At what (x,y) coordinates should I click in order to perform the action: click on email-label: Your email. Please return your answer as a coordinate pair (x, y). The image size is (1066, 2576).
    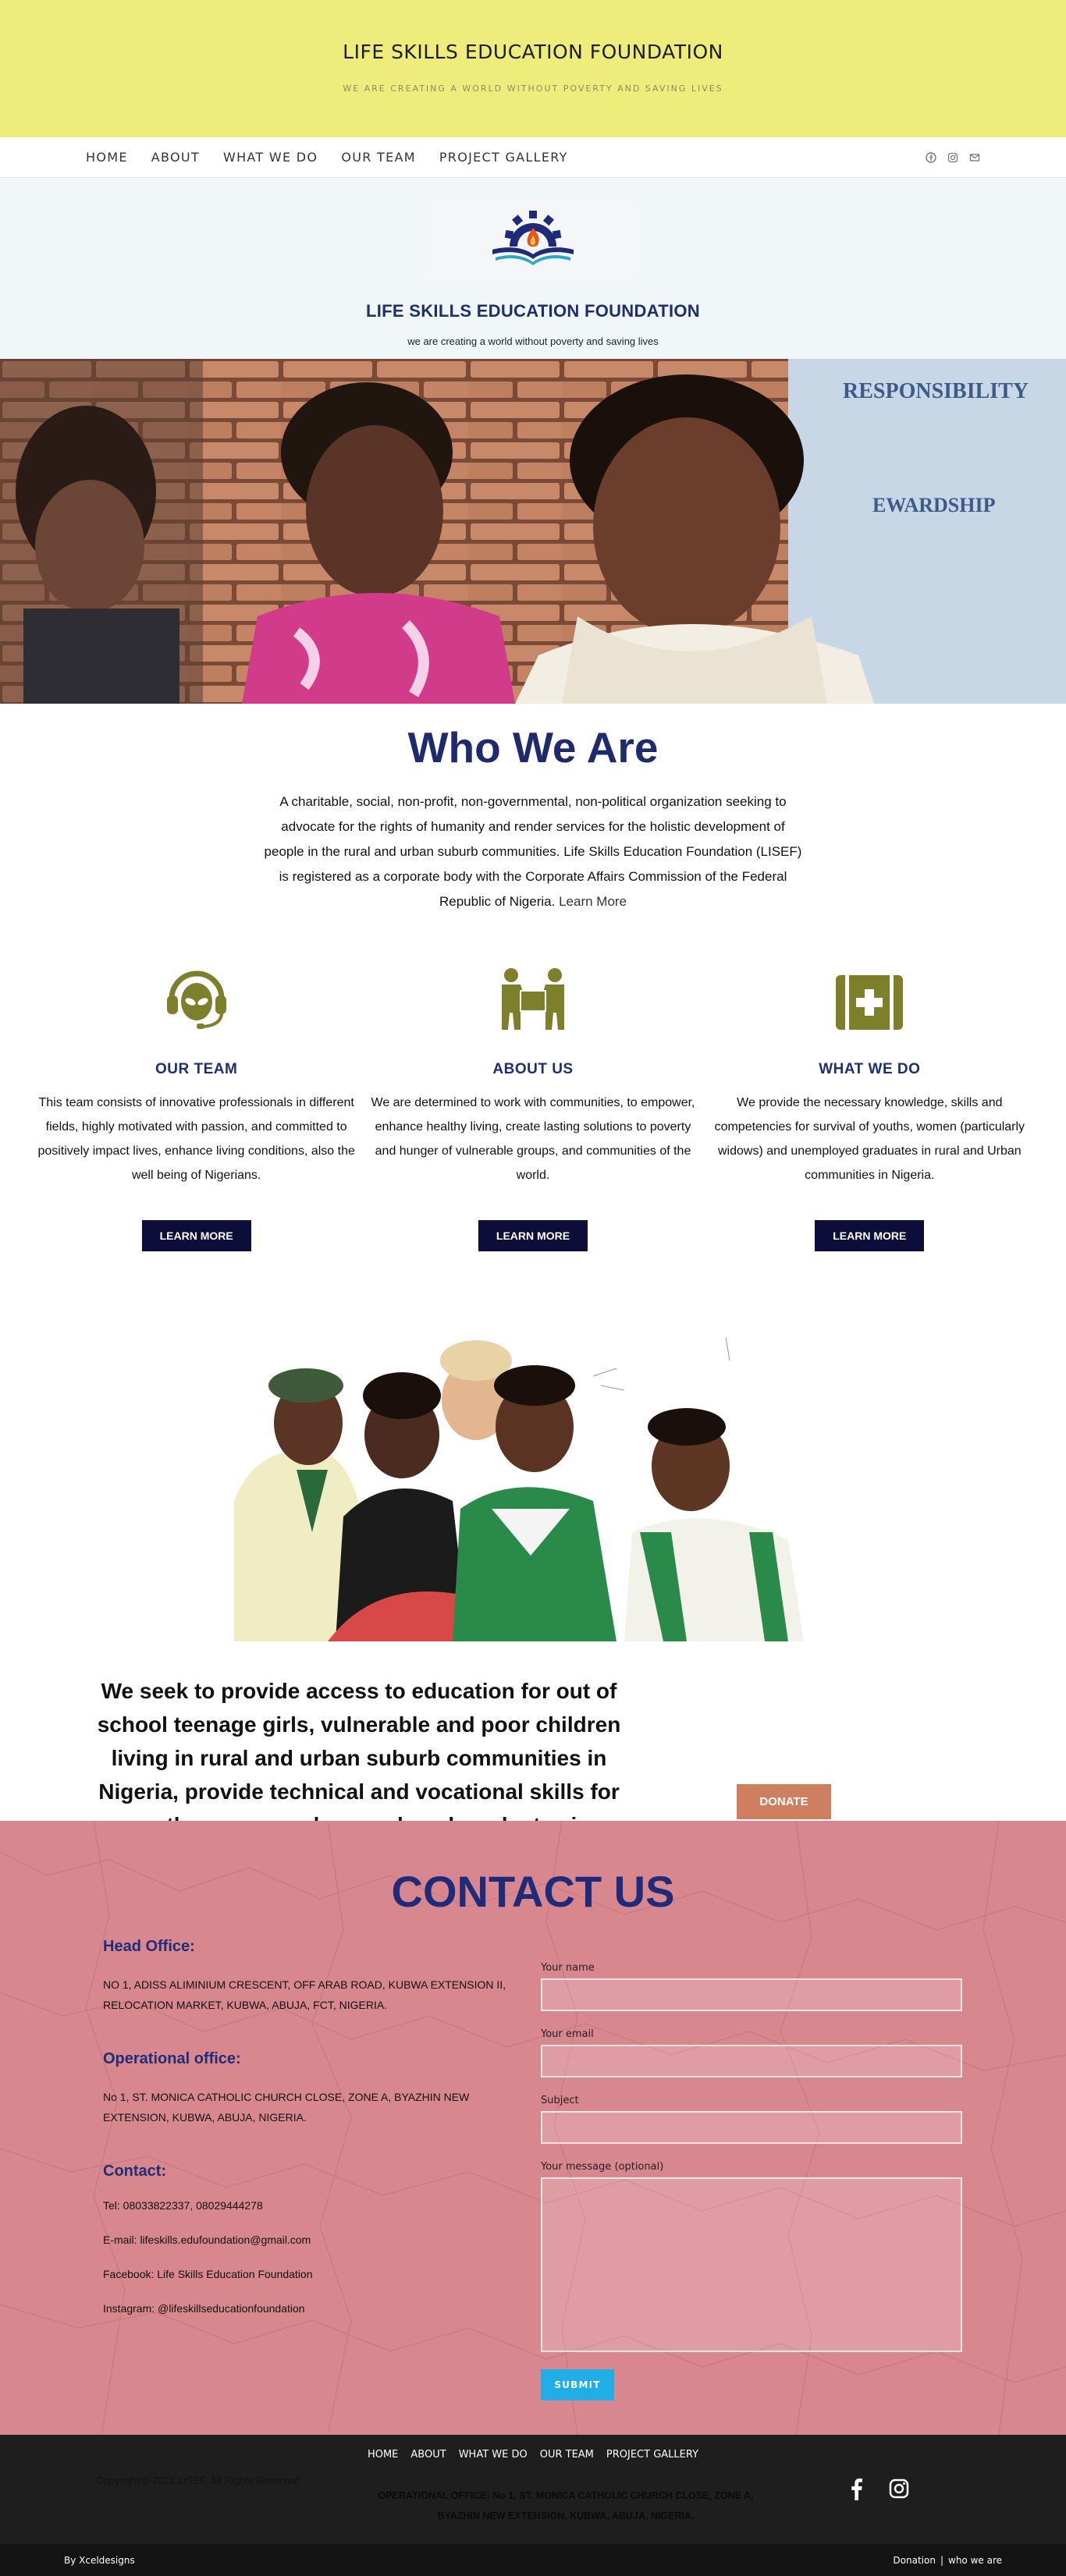
    Looking at the image, I should click on (567, 2034).